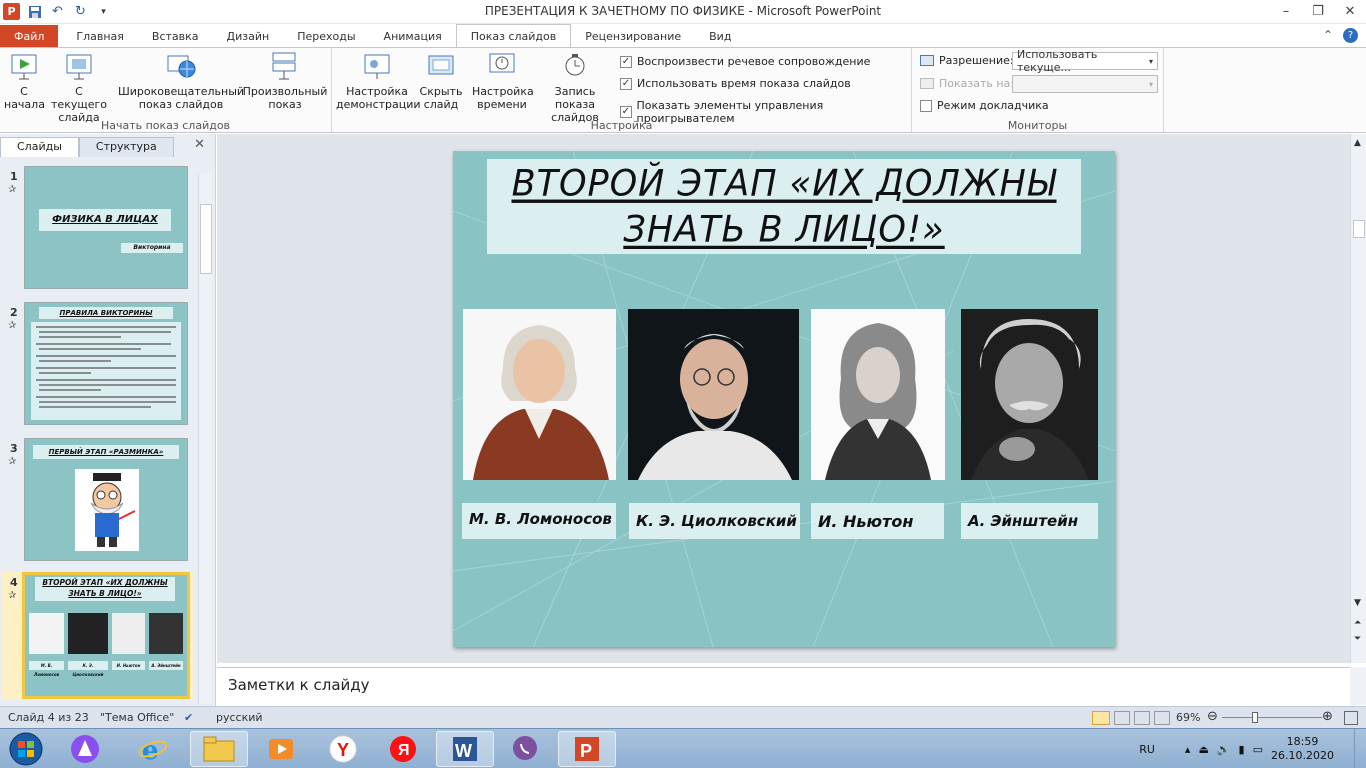 Image resolution: width=1366 pixels, height=768 pixels. What do you see at coordinates (219, 749) in the screenshot?
I see `file-explorer-icon` at bounding box center [219, 749].